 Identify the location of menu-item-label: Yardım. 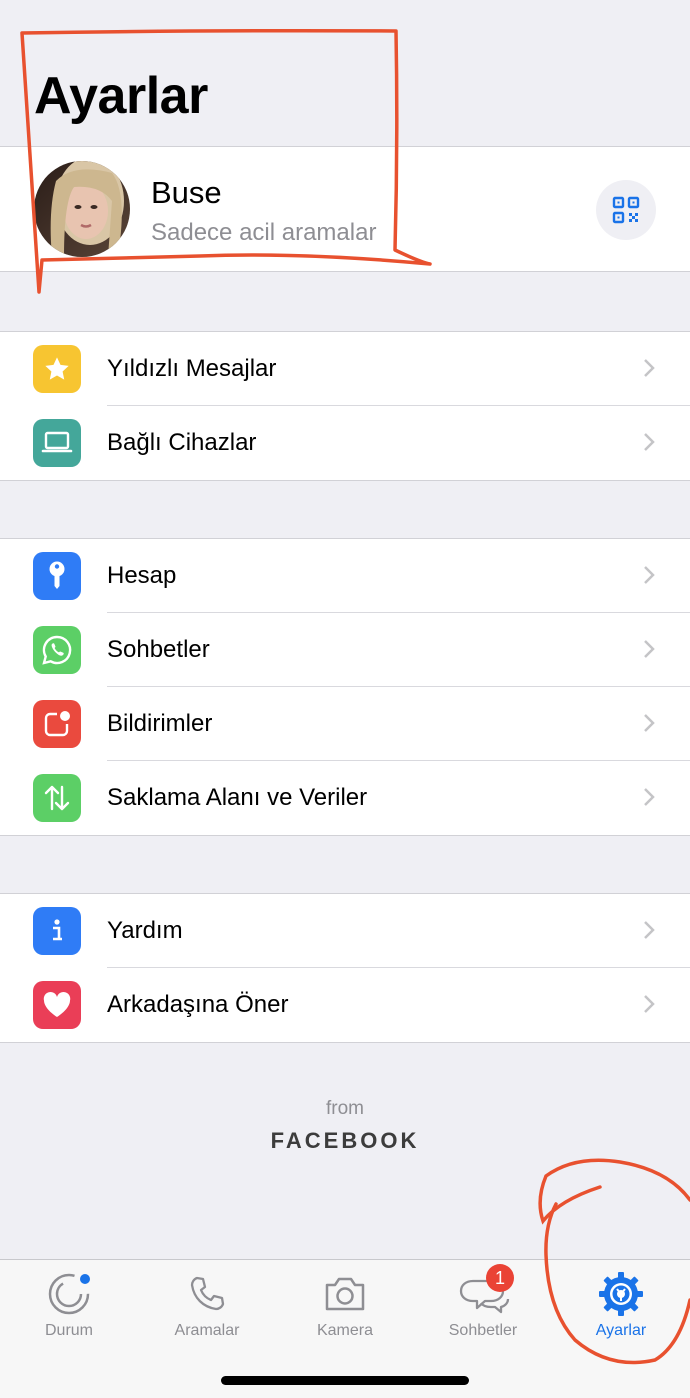
(145, 930).